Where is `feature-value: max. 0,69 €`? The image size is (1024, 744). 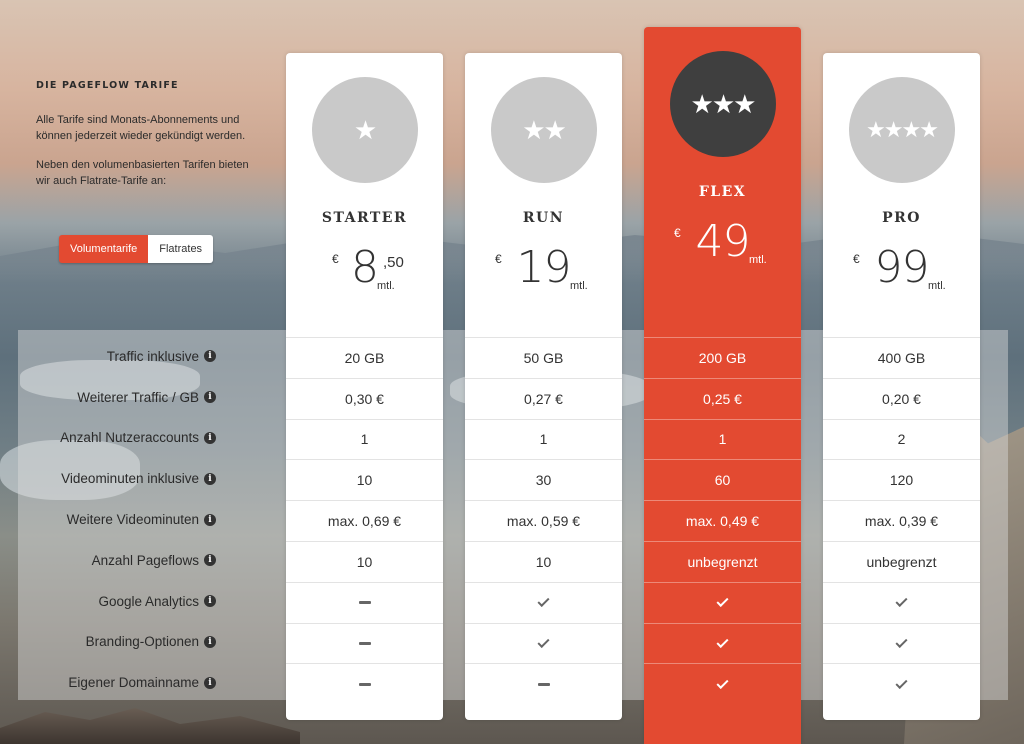
feature-value: max. 0,69 € is located at coordinates (364, 521).